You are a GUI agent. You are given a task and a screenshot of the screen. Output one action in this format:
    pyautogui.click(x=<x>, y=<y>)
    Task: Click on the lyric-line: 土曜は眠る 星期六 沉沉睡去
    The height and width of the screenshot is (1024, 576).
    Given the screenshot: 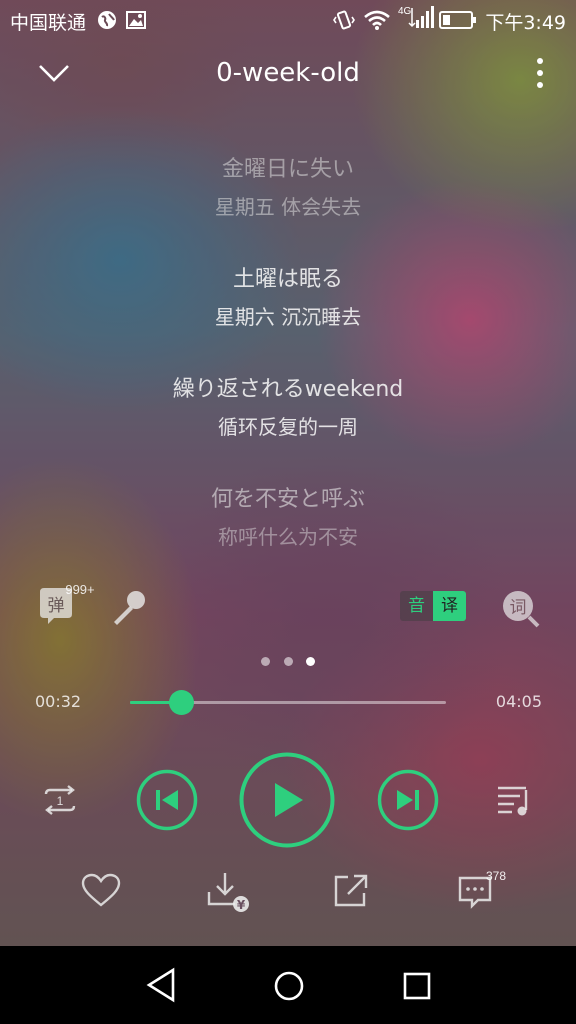 What is the action you would take?
    pyautogui.click(x=288, y=315)
    